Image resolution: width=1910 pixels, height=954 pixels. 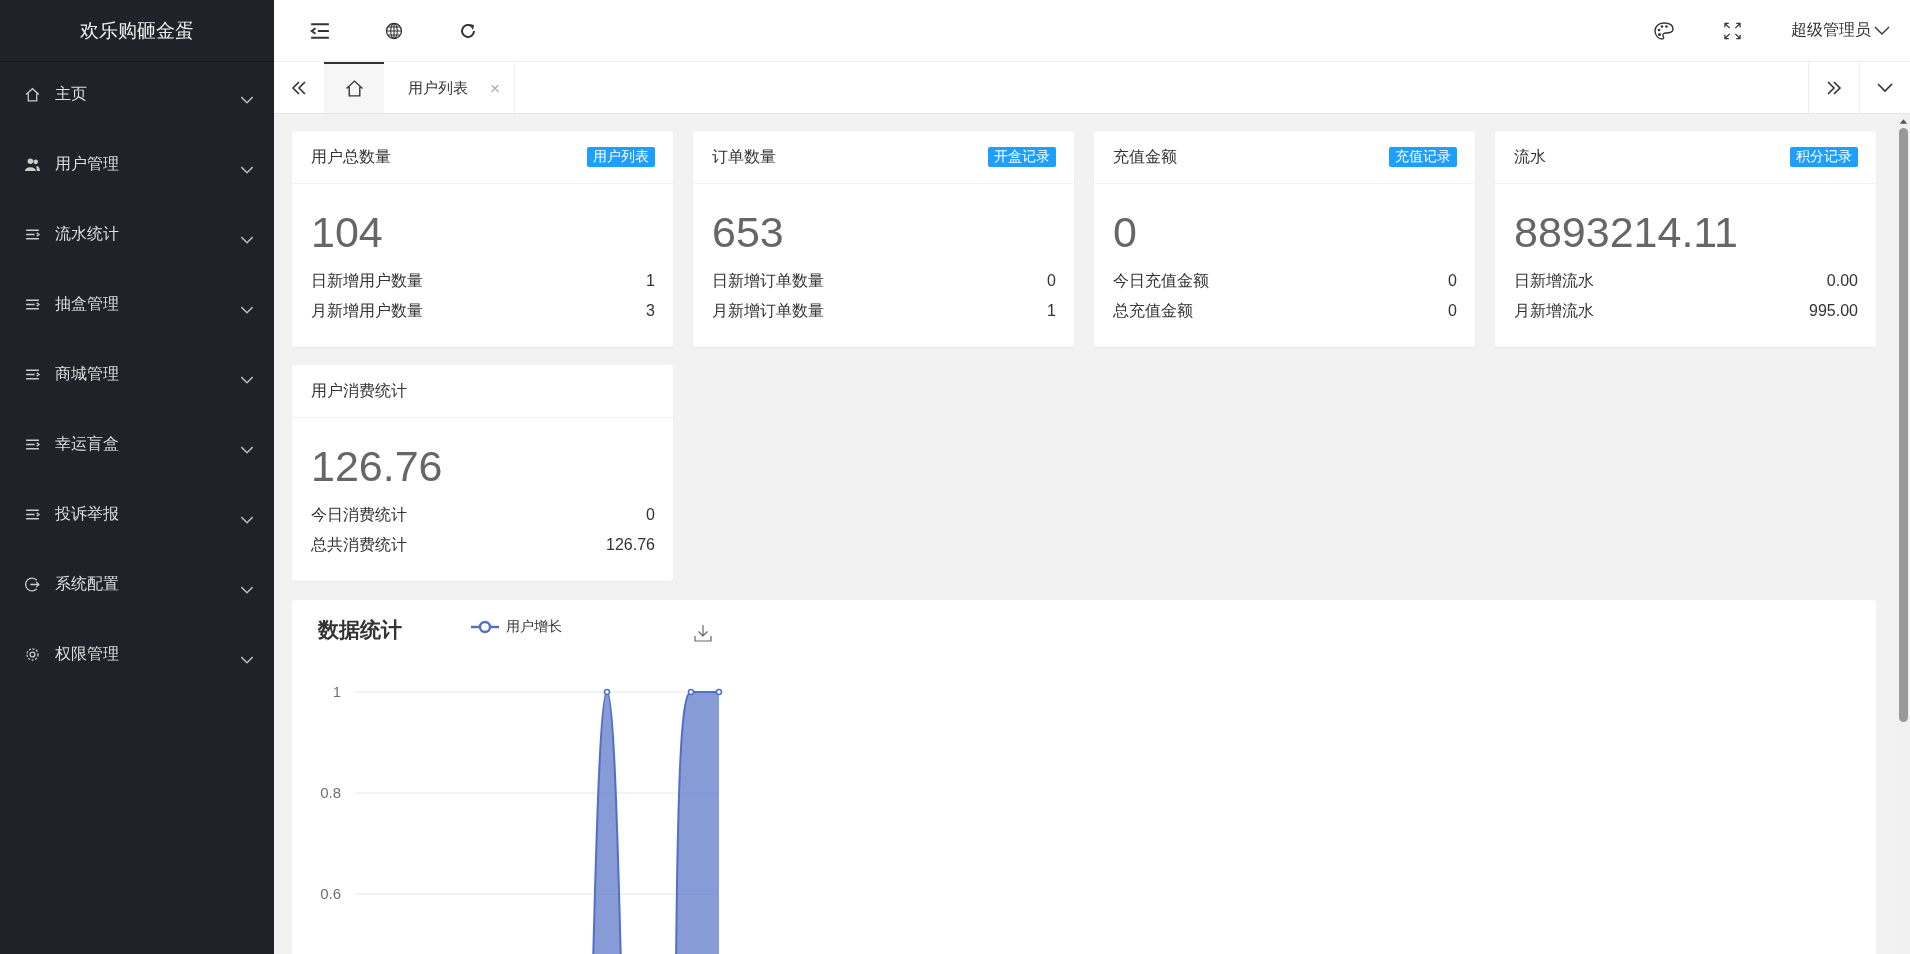 What do you see at coordinates (137, 94) in the screenshot?
I see `sidebar-item: 主页` at bounding box center [137, 94].